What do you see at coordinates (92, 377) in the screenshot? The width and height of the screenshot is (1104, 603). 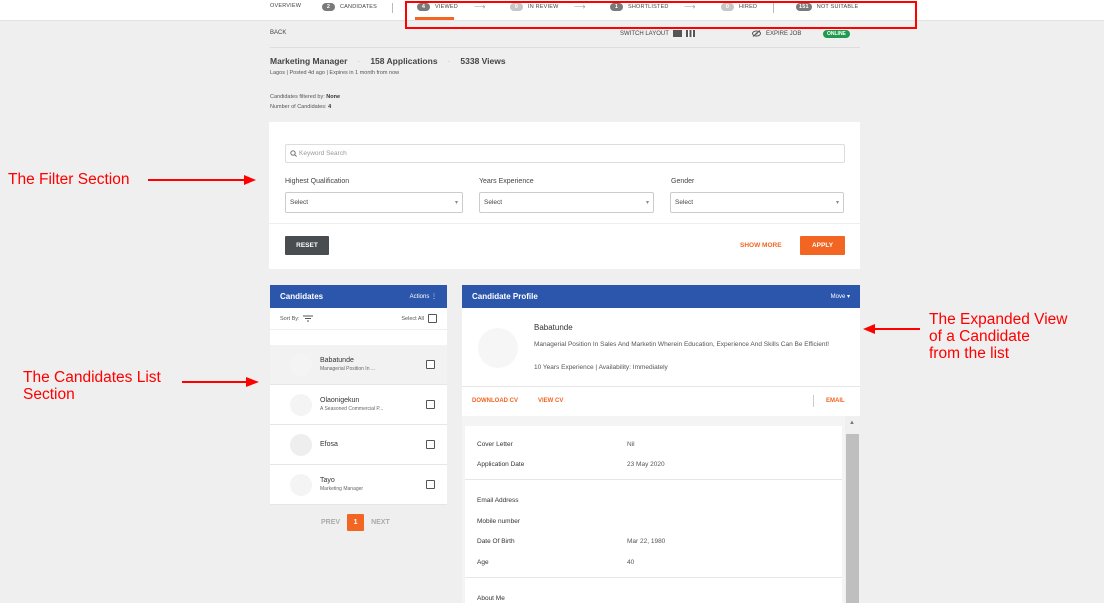 I see `annotation-line: The Candidates List` at bounding box center [92, 377].